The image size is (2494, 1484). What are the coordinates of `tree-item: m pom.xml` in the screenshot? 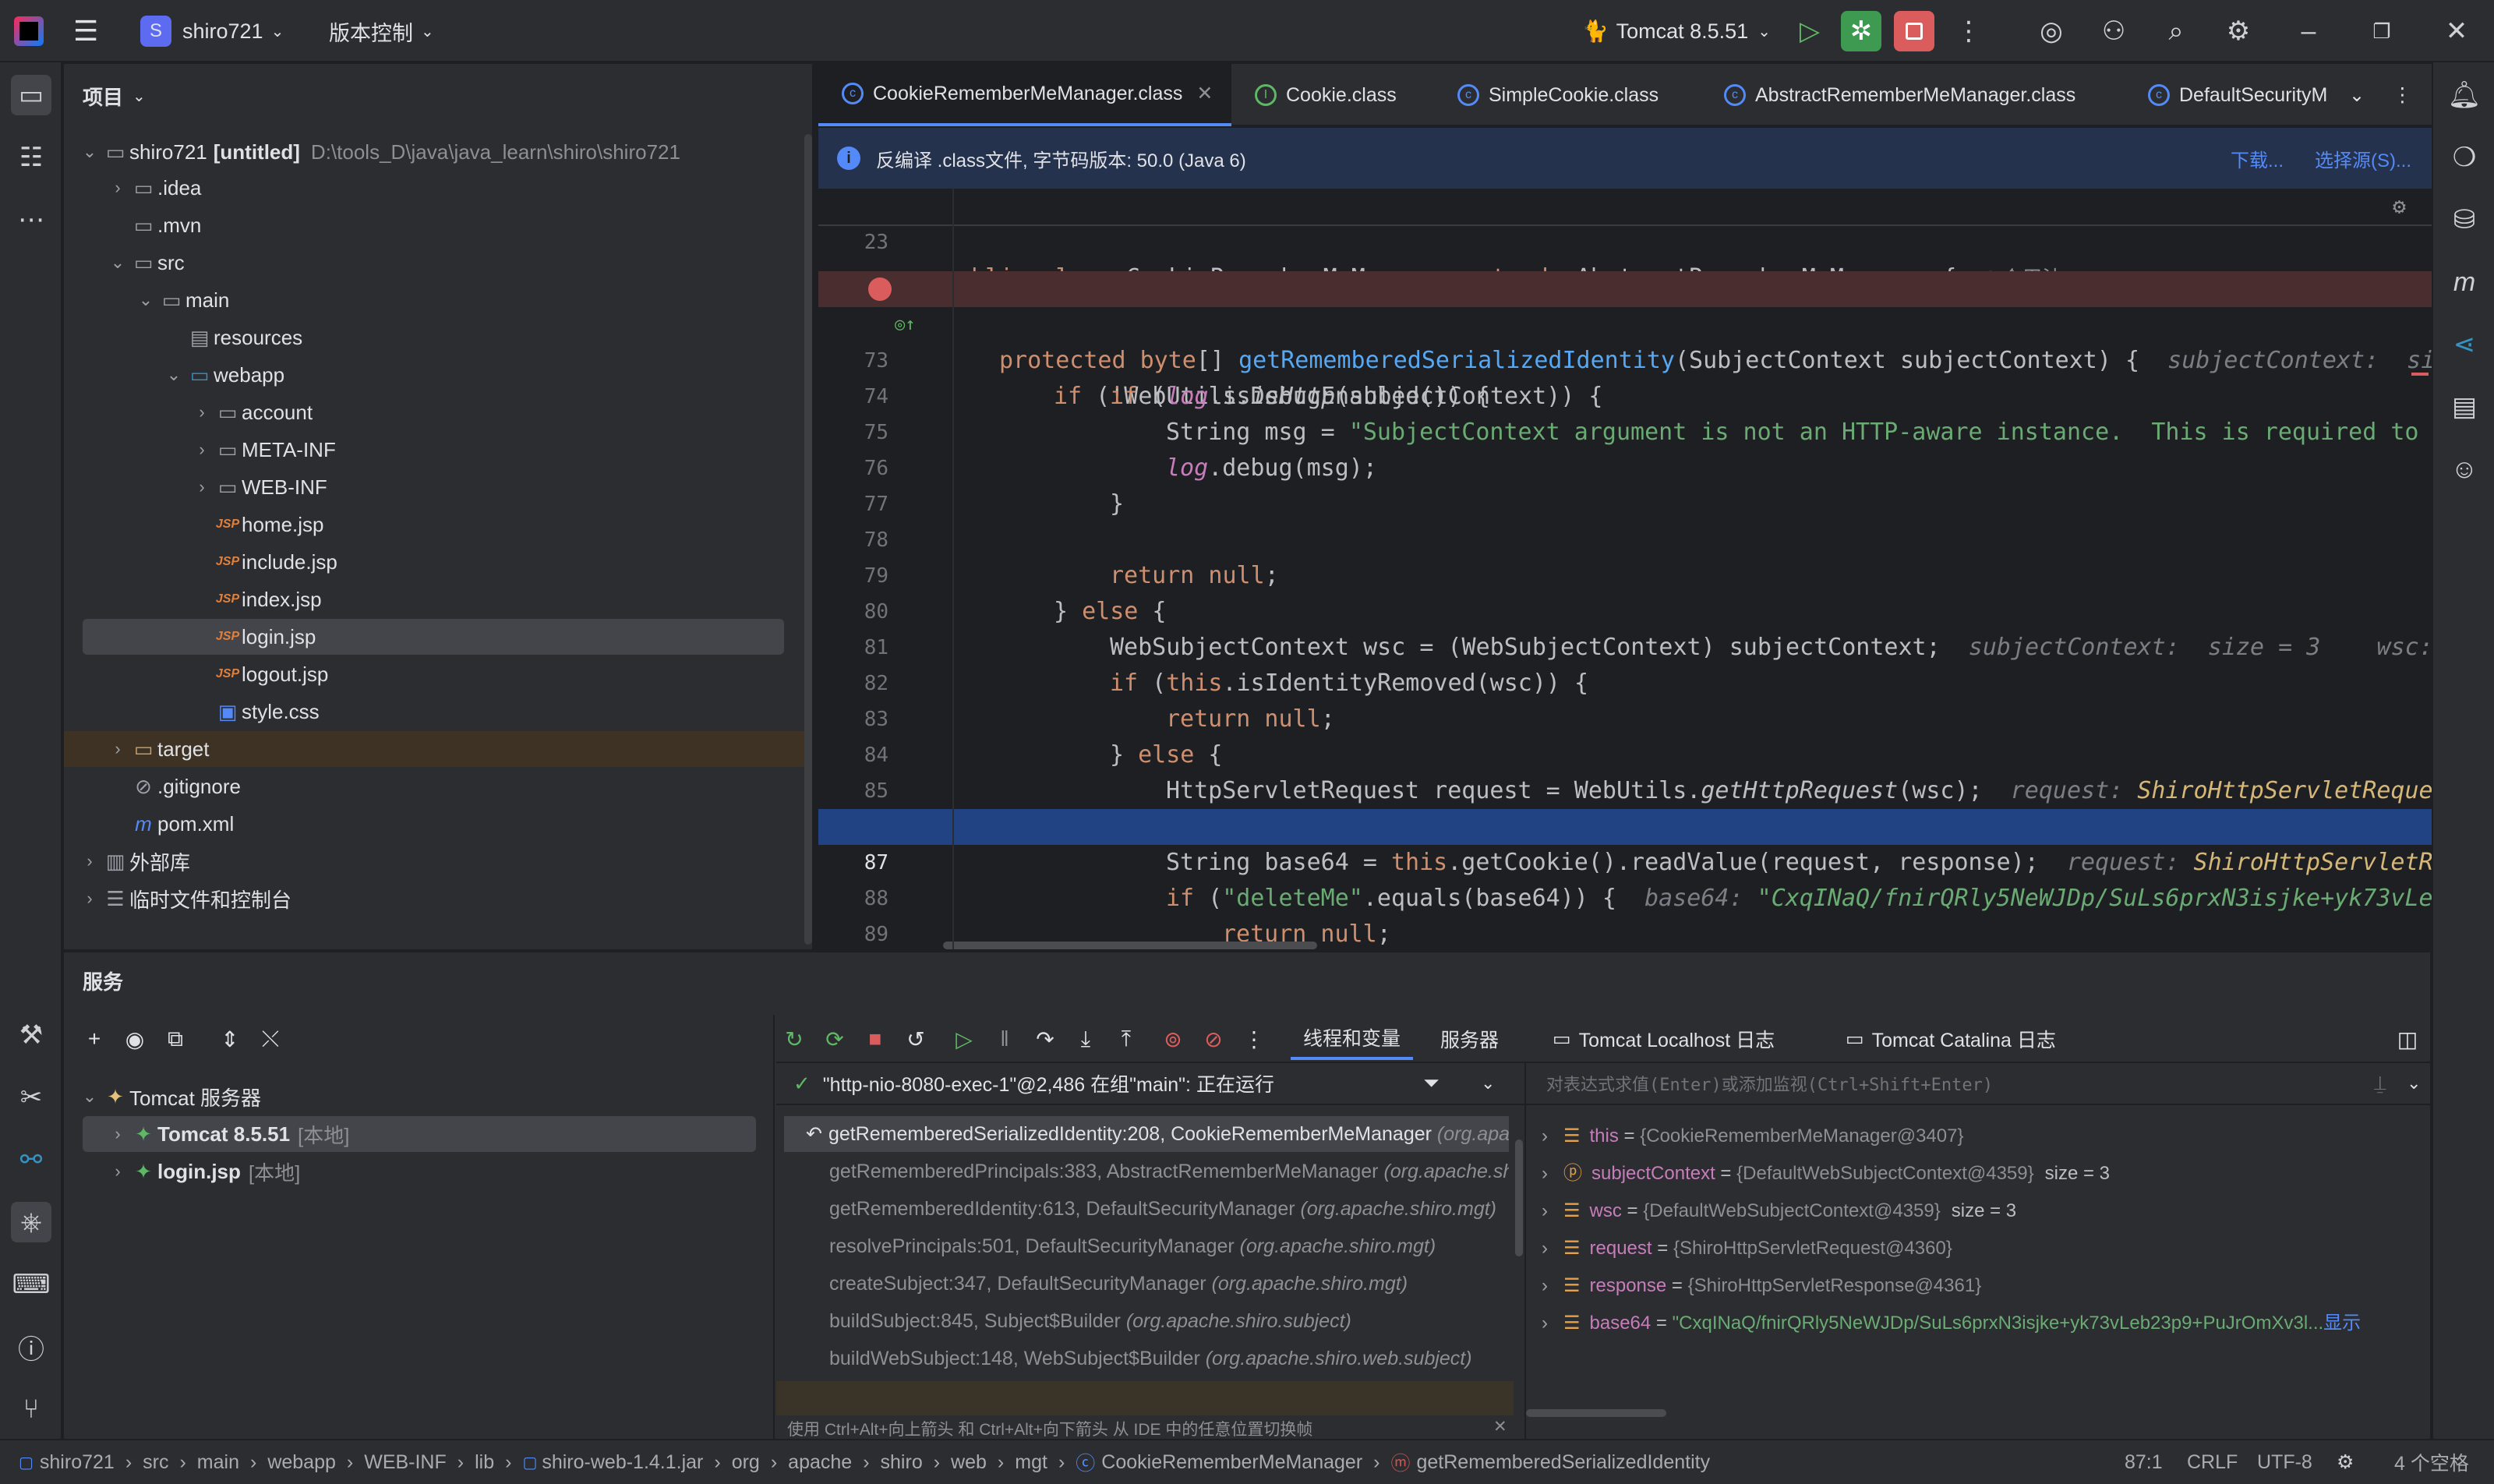 It's located at (430, 824).